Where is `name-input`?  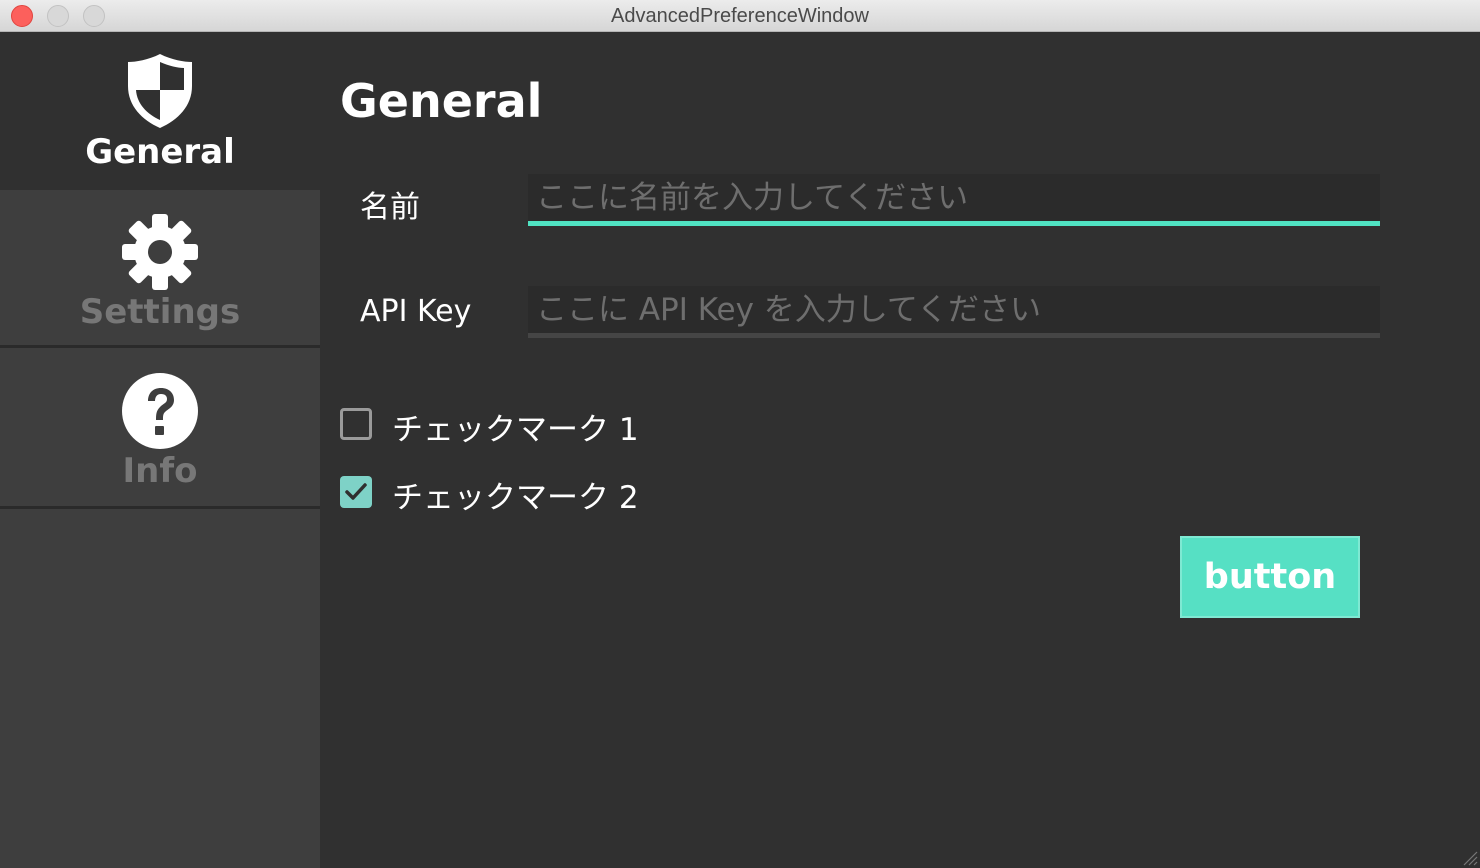 name-input is located at coordinates (954, 200).